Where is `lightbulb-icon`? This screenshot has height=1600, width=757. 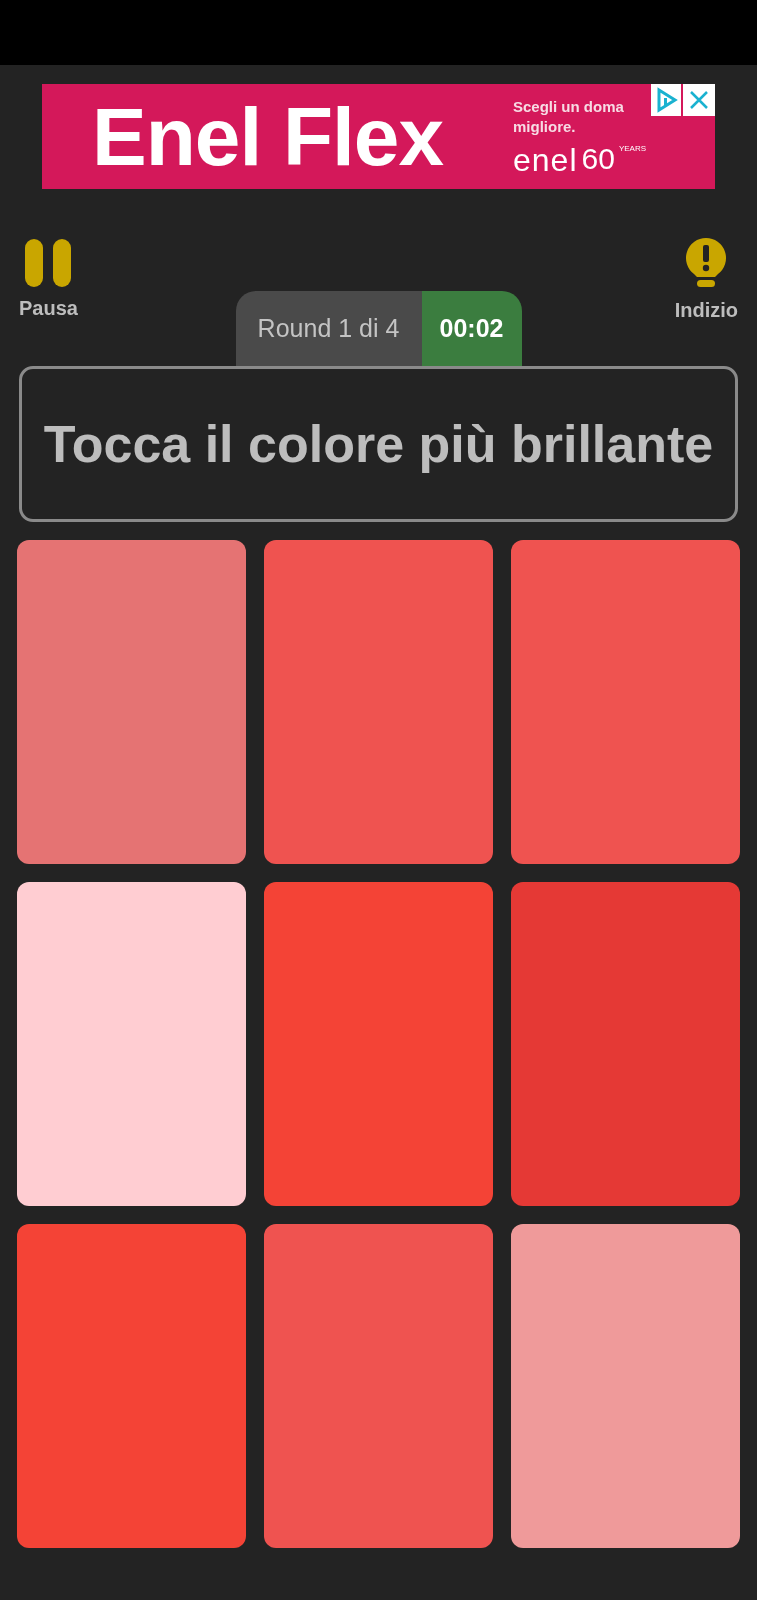 lightbulb-icon is located at coordinates (706, 263).